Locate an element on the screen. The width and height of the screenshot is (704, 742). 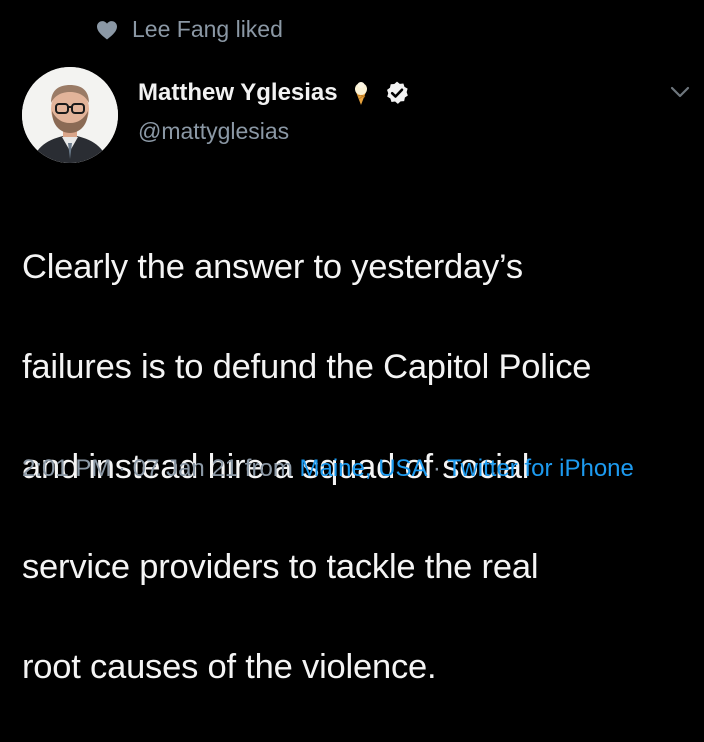
tweet-time: 2:01 PM is located at coordinates (66, 468).